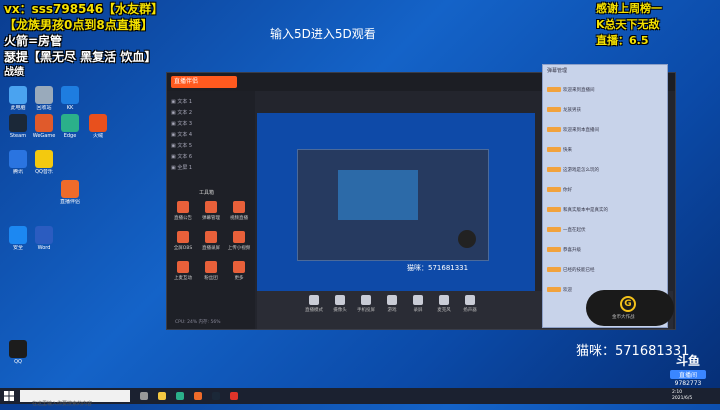 This screenshot has width=720, height=410. I want to click on control-label: 手机投屏, so click(366, 310).